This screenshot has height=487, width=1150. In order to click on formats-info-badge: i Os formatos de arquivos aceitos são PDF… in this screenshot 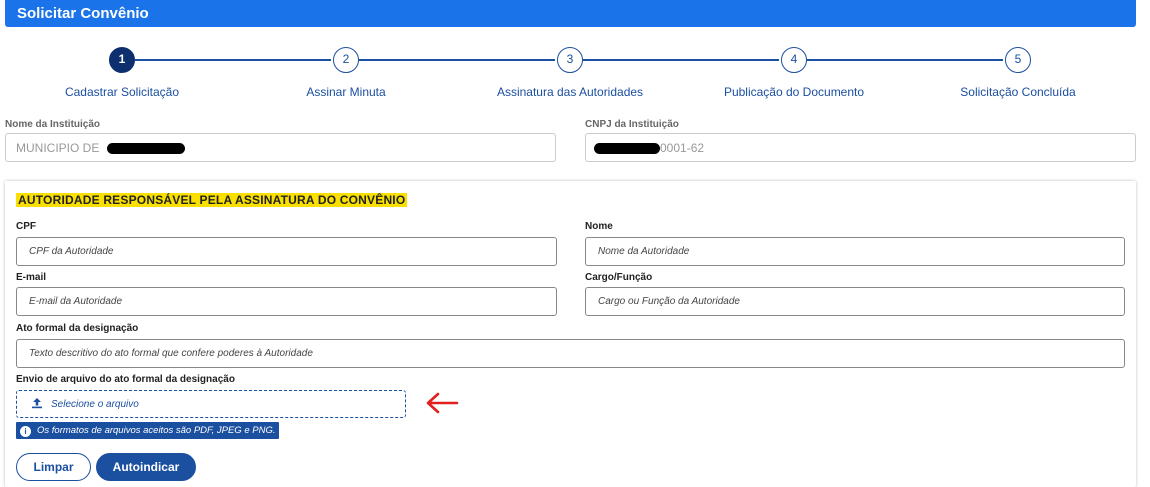, I will do `click(148, 430)`.